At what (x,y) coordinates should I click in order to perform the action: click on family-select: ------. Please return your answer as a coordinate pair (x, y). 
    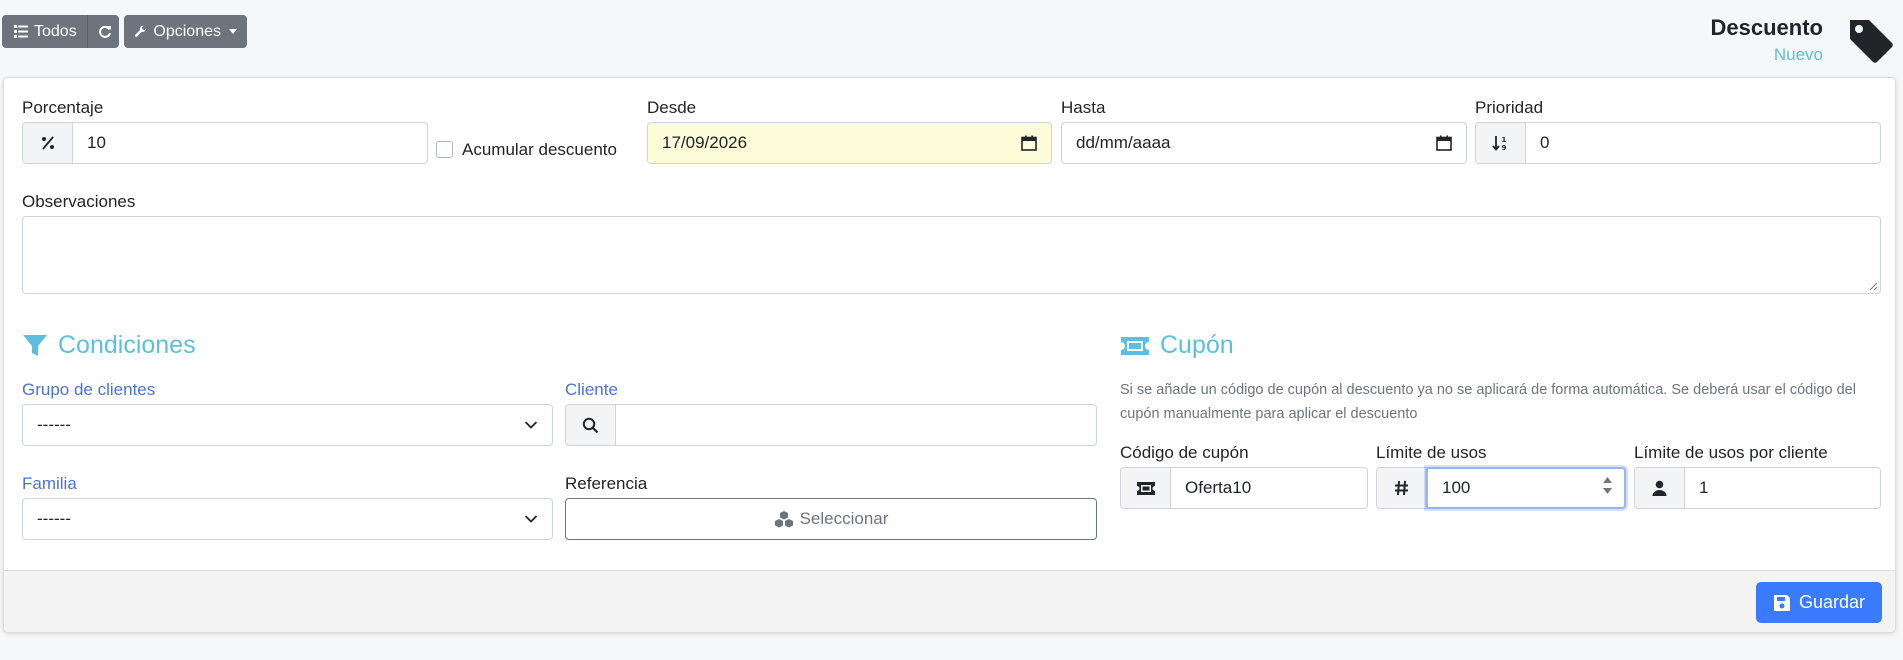
    Looking at the image, I should click on (287, 519).